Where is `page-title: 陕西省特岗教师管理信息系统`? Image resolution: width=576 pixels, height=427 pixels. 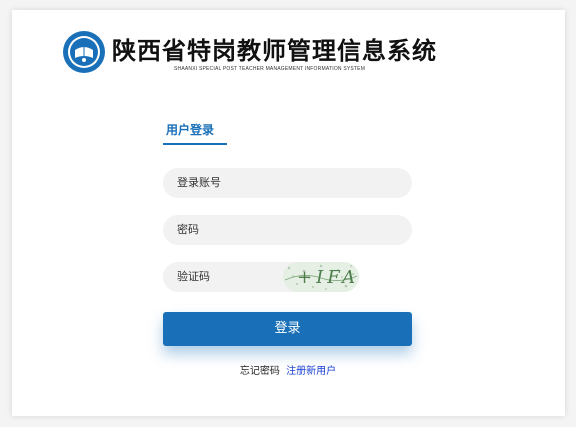
page-title: 陕西省特岗教师管理信息系统 is located at coordinates (274, 51).